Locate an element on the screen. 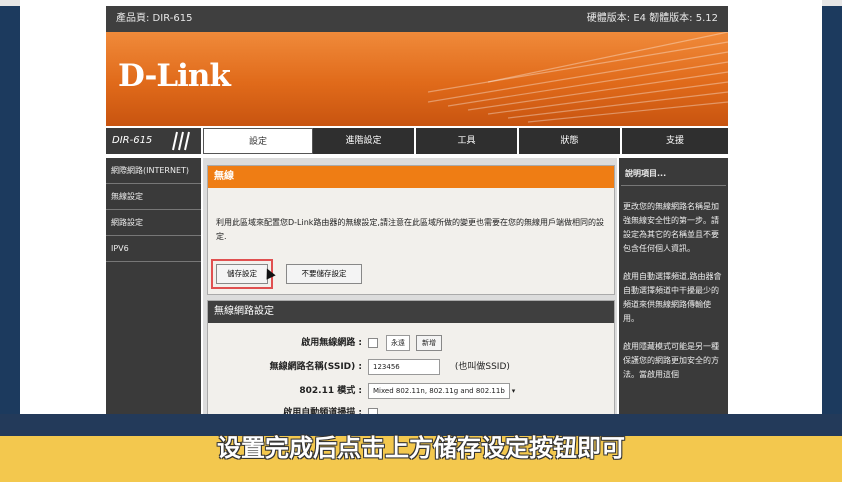 The height and width of the screenshot is (482, 842). nav-row: DIR-615 設定 進階設定 工具 狀態 支援 is located at coordinates (417, 141).